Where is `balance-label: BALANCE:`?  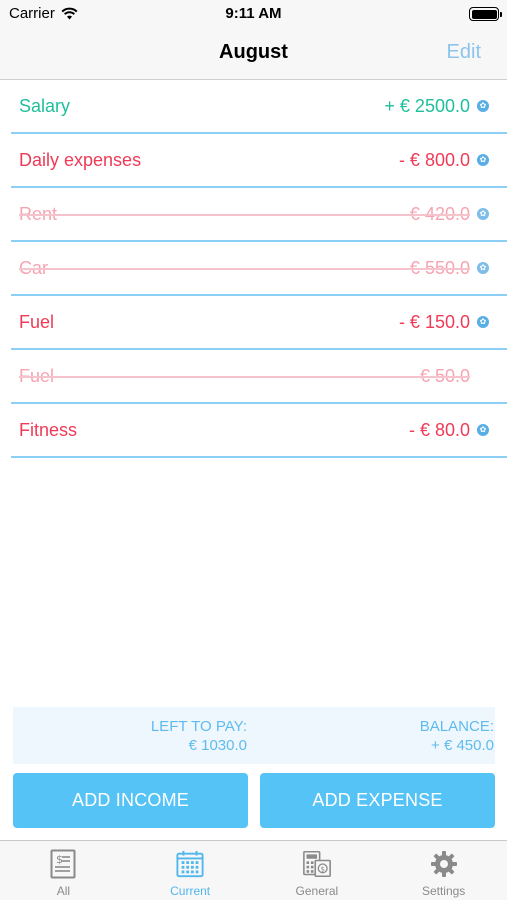 balance-label: BALANCE: is located at coordinates (456, 726).